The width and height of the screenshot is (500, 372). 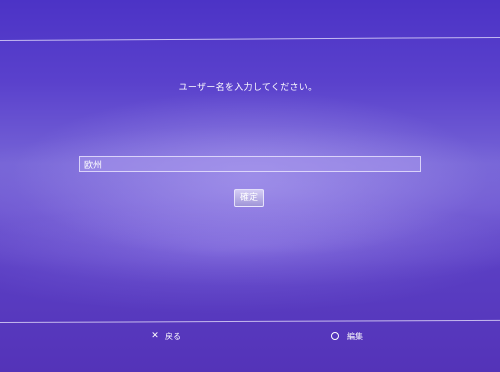 What do you see at coordinates (173, 336) in the screenshot?
I see `back-label: 戻る` at bounding box center [173, 336].